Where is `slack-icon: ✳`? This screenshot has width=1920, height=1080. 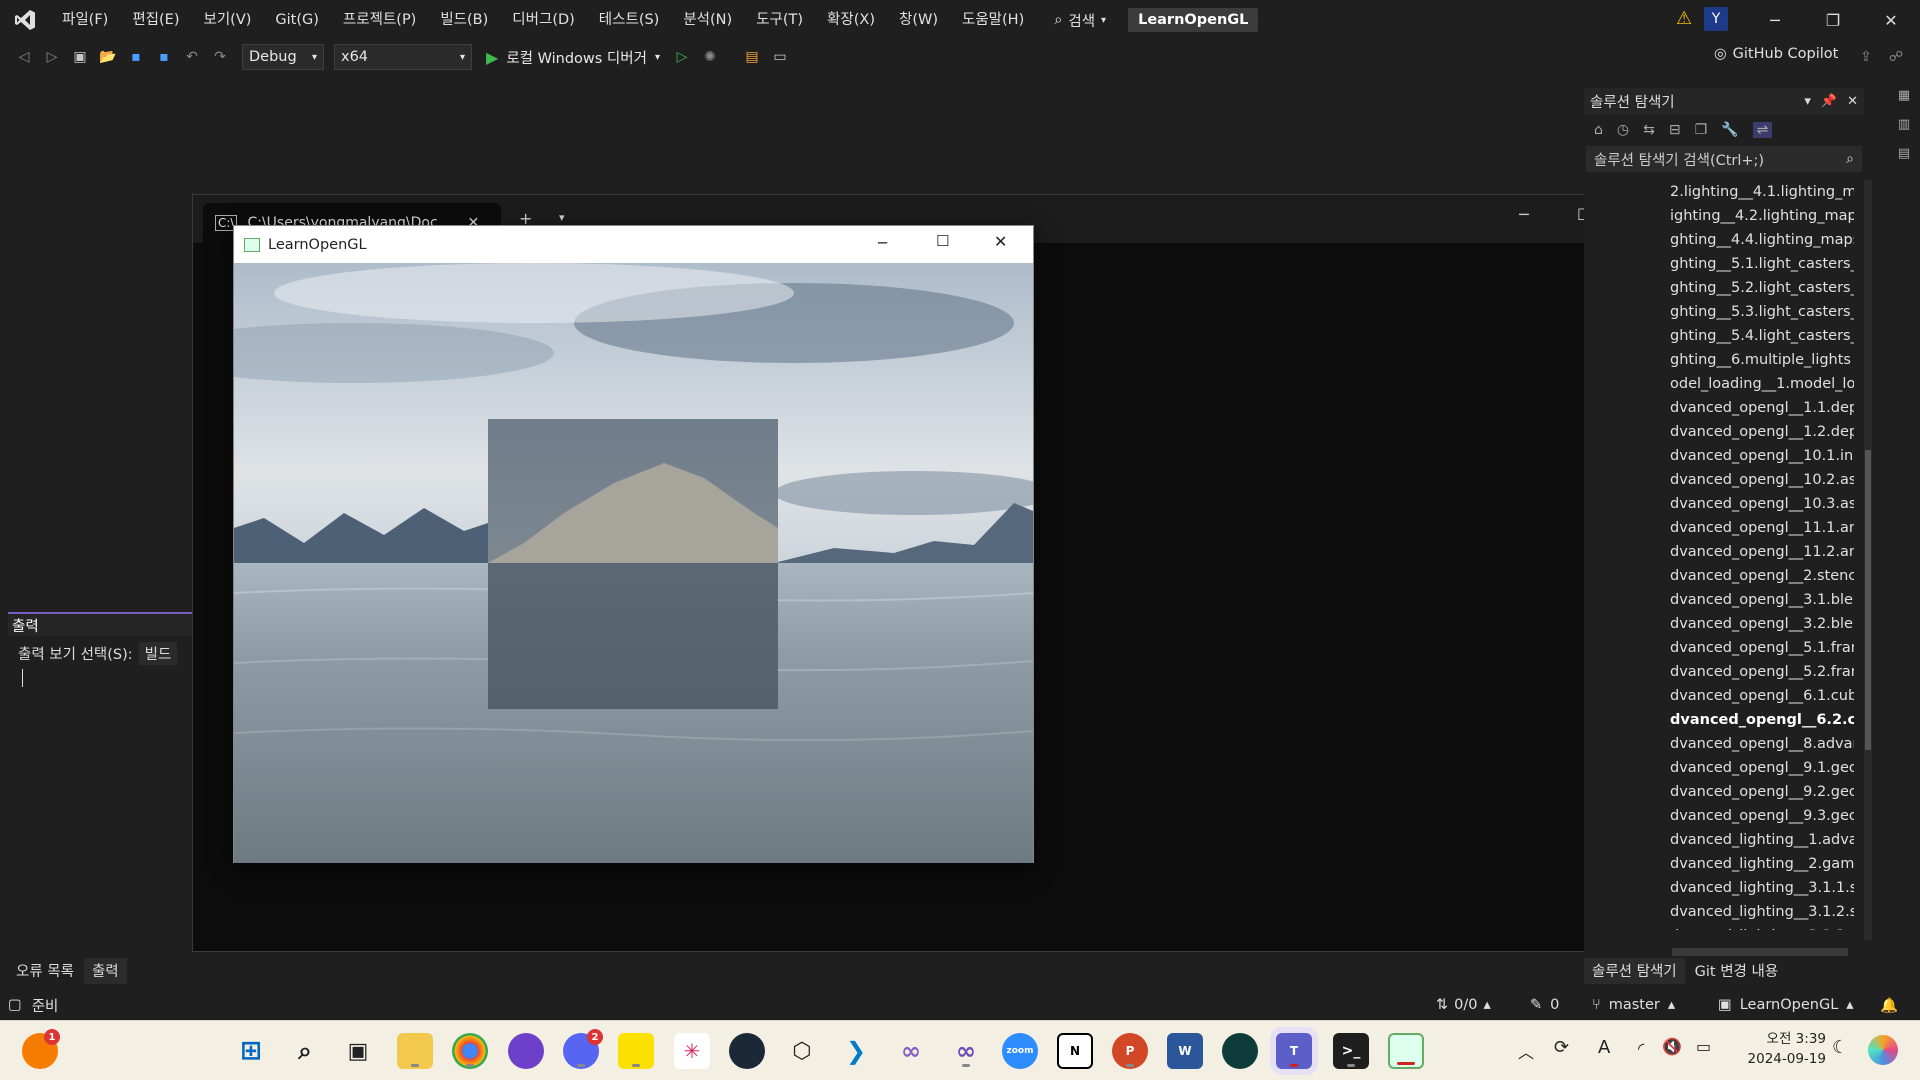 slack-icon: ✳ is located at coordinates (692, 1051).